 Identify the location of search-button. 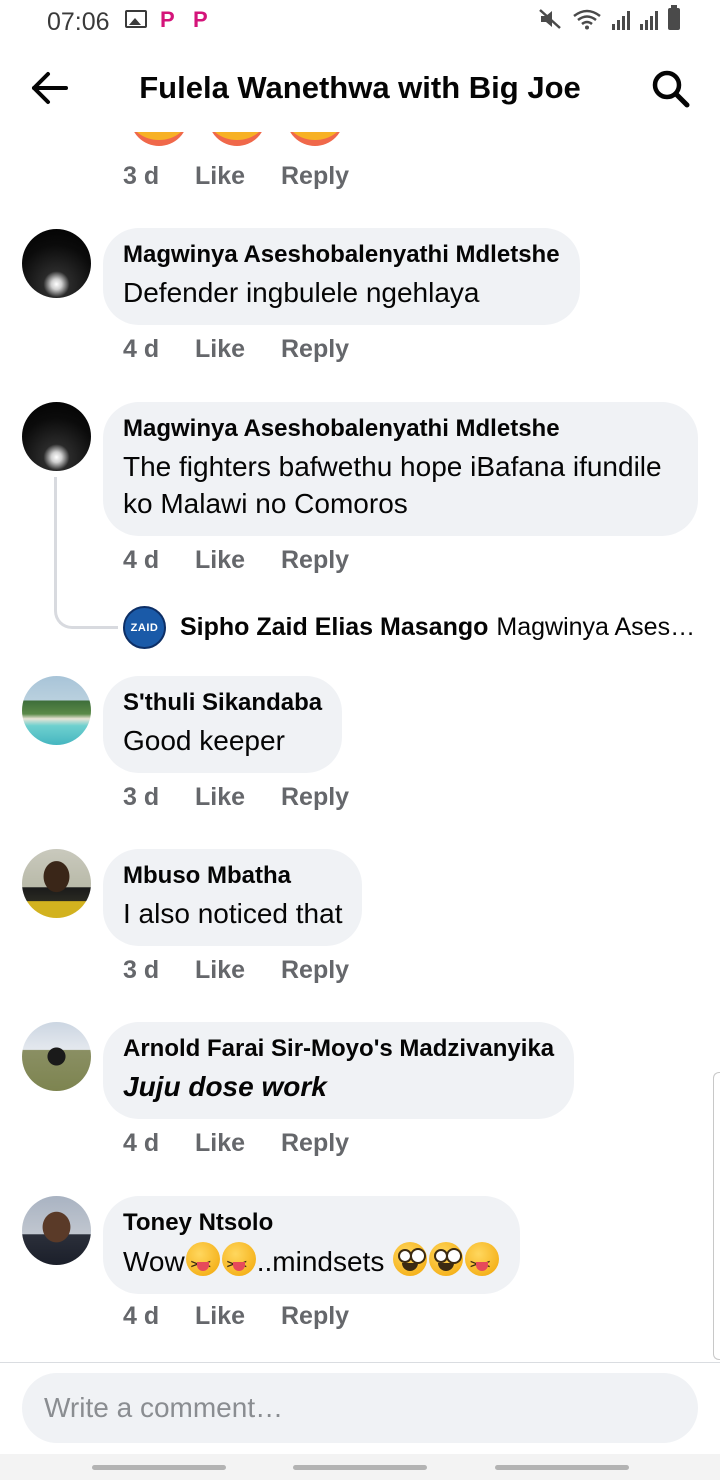
(671, 89).